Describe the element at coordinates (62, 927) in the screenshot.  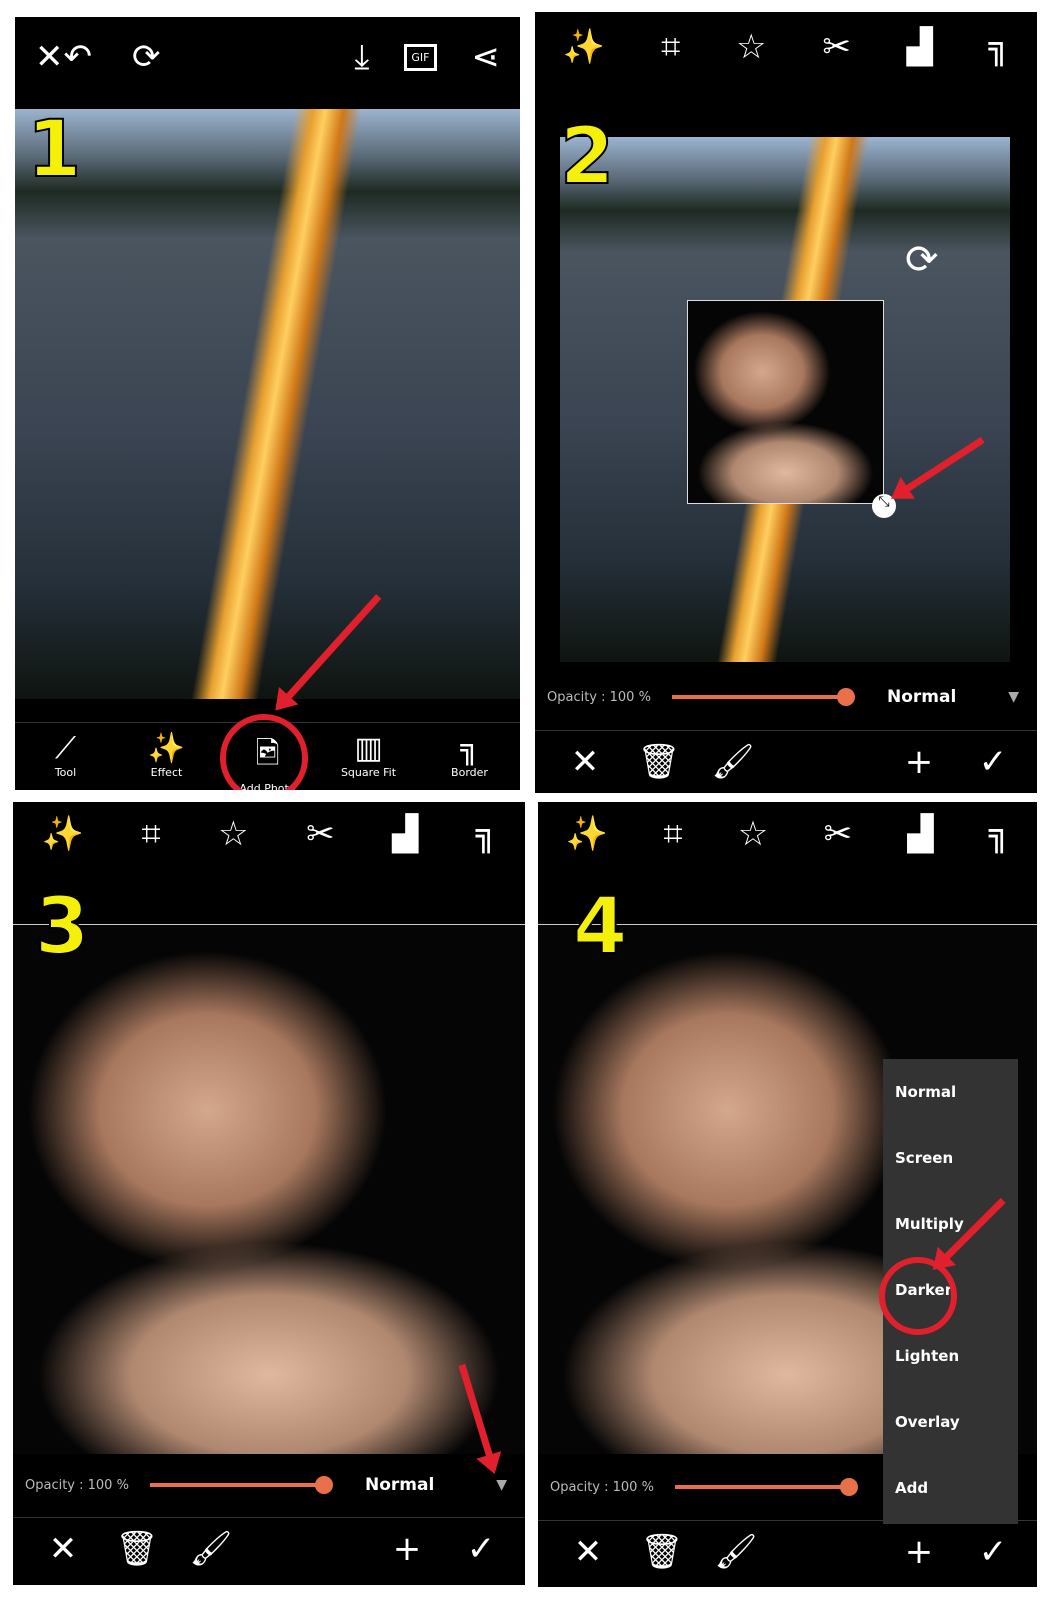
I see `step-number: 3` at that location.